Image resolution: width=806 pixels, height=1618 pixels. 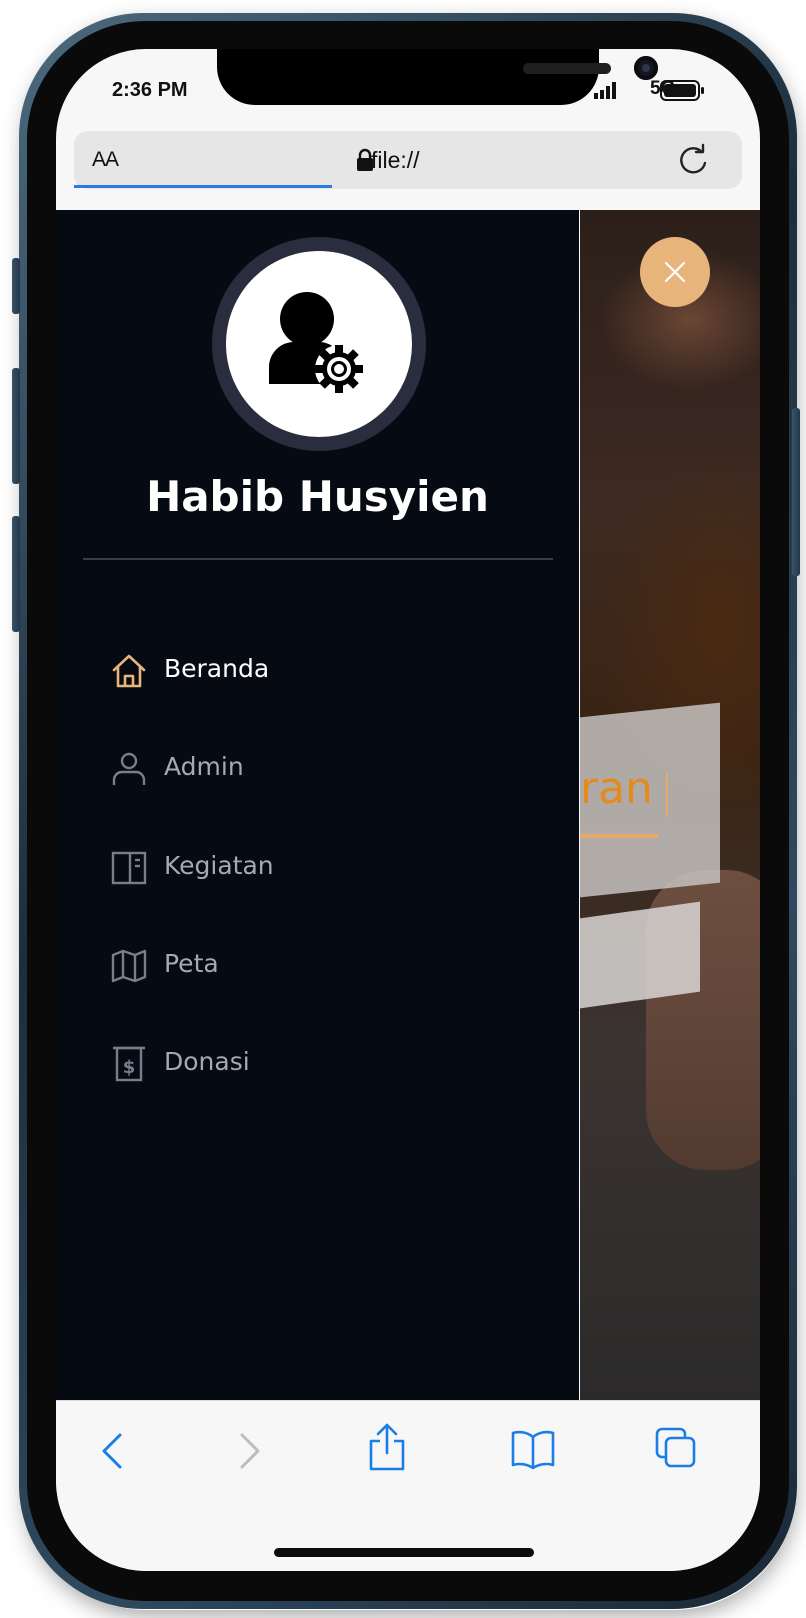 I want to click on home-indicator, so click(x=404, y=1552).